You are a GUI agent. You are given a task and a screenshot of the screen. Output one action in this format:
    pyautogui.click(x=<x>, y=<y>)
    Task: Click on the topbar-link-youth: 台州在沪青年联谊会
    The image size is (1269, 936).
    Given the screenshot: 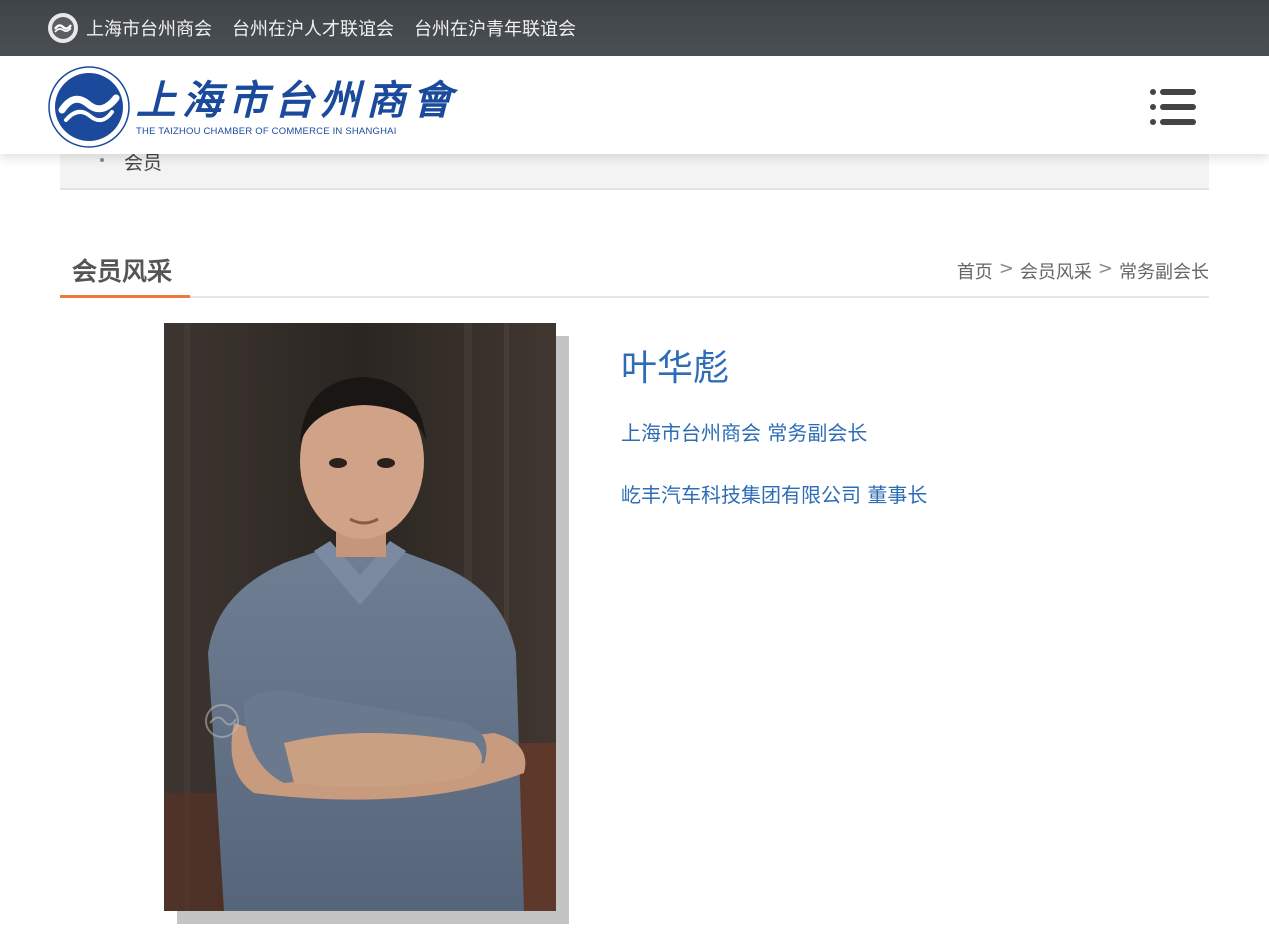 What is the action you would take?
    pyautogui.click(x=495, y=28)
    